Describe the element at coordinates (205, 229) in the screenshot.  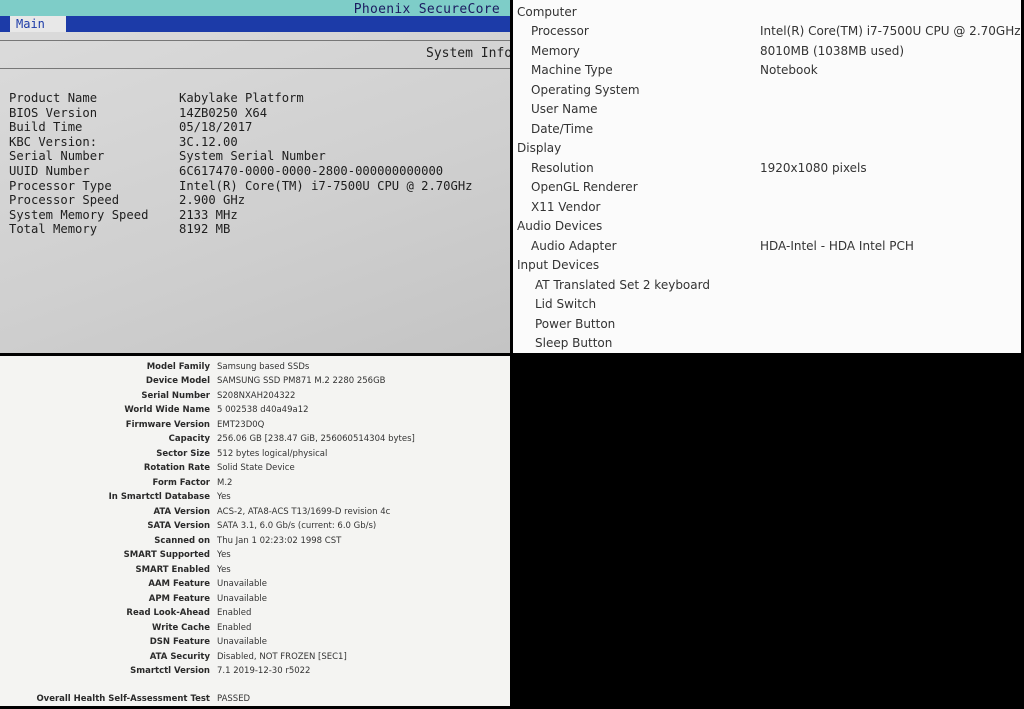
I see `bios-row-value: 8192 MB` at that location.